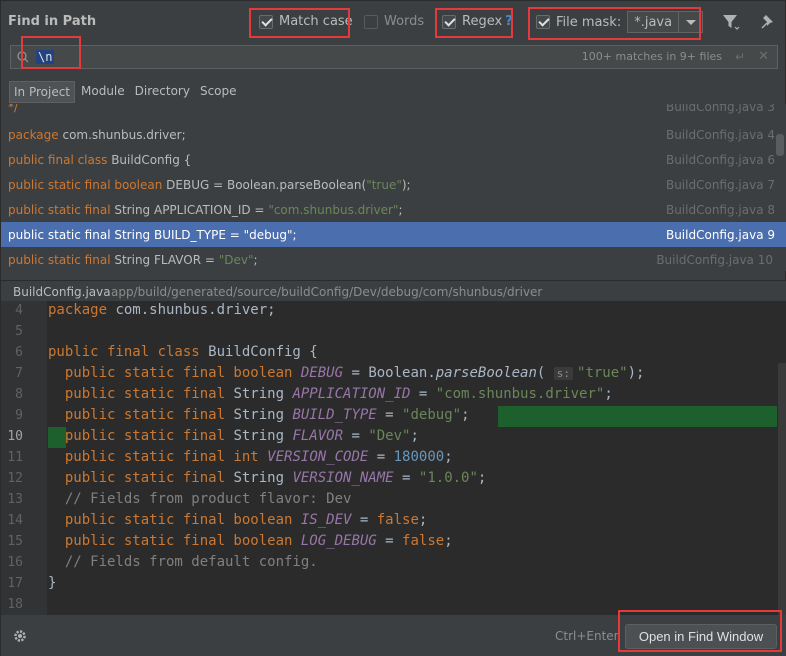  I want to click on editor-scrollbar, so click(782, 489).